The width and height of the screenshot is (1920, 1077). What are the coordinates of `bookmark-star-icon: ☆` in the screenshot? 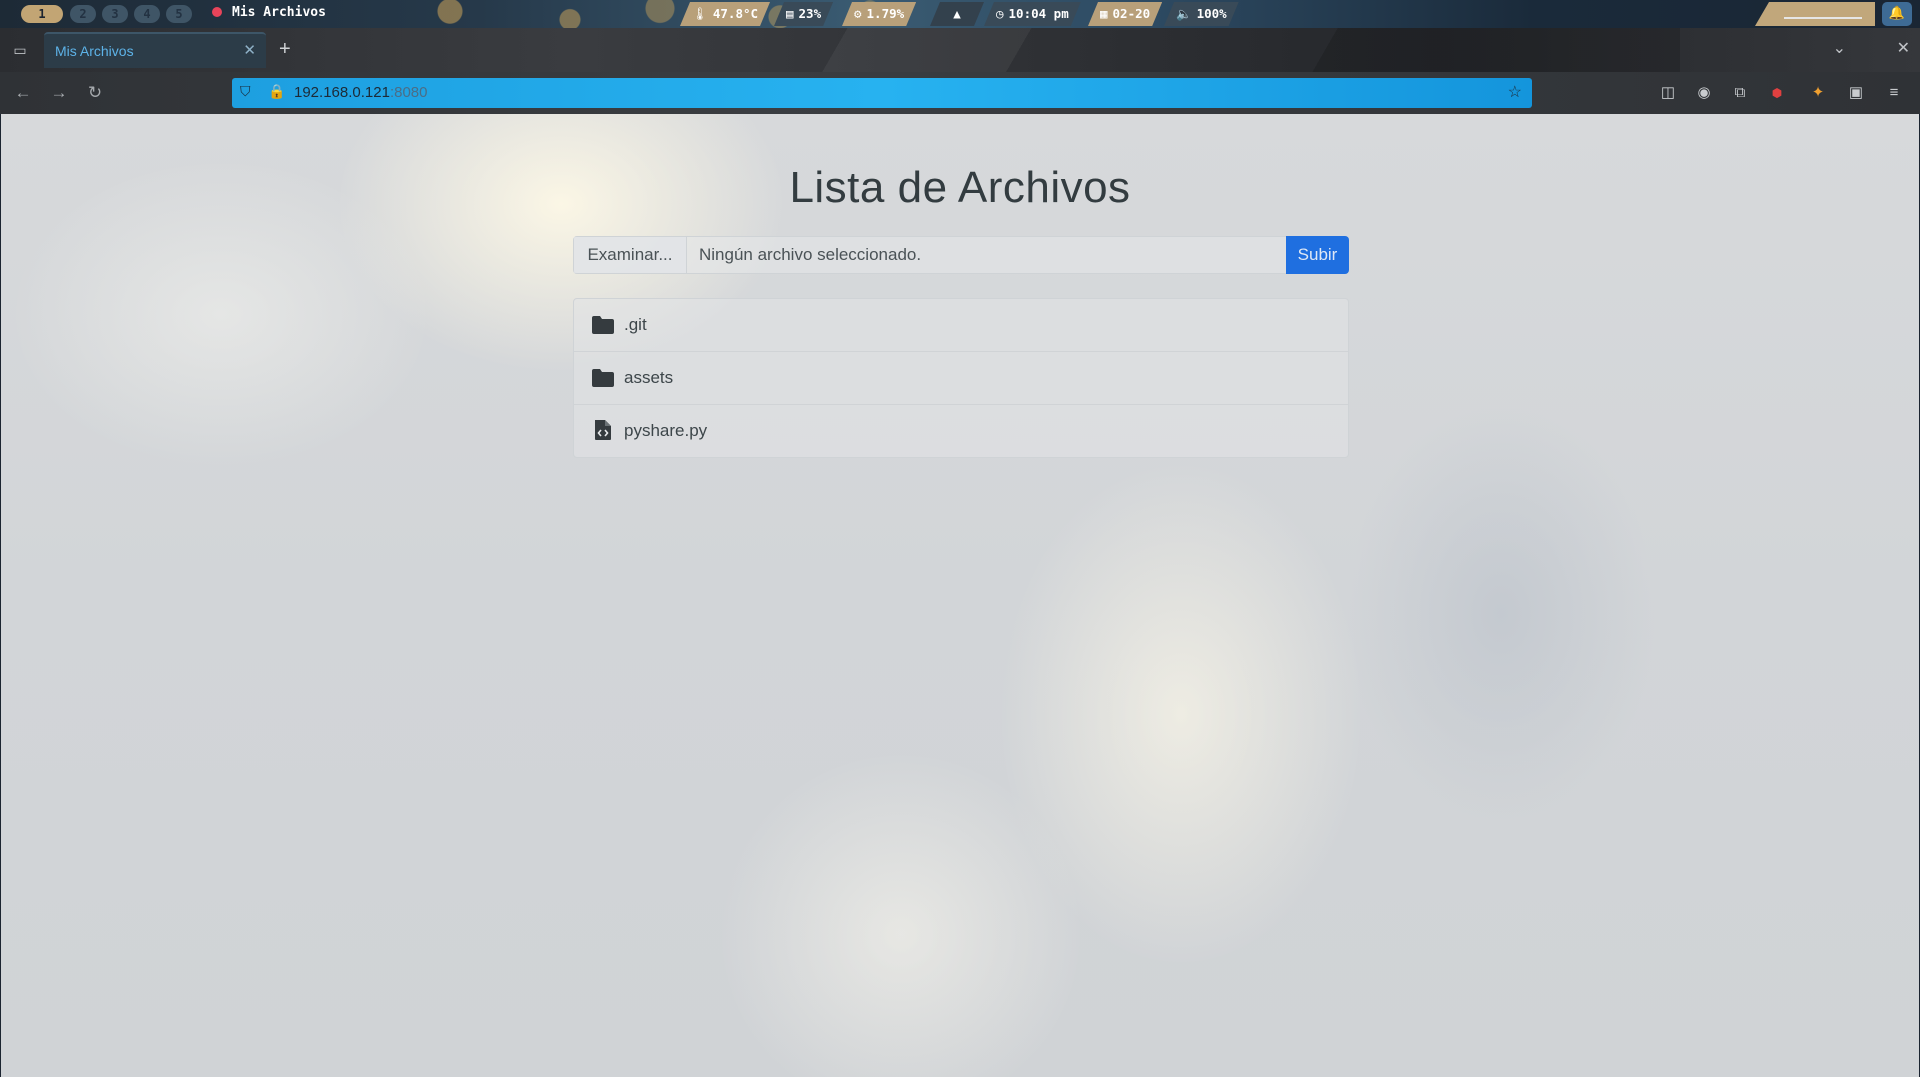 It's located at (1515, 92).